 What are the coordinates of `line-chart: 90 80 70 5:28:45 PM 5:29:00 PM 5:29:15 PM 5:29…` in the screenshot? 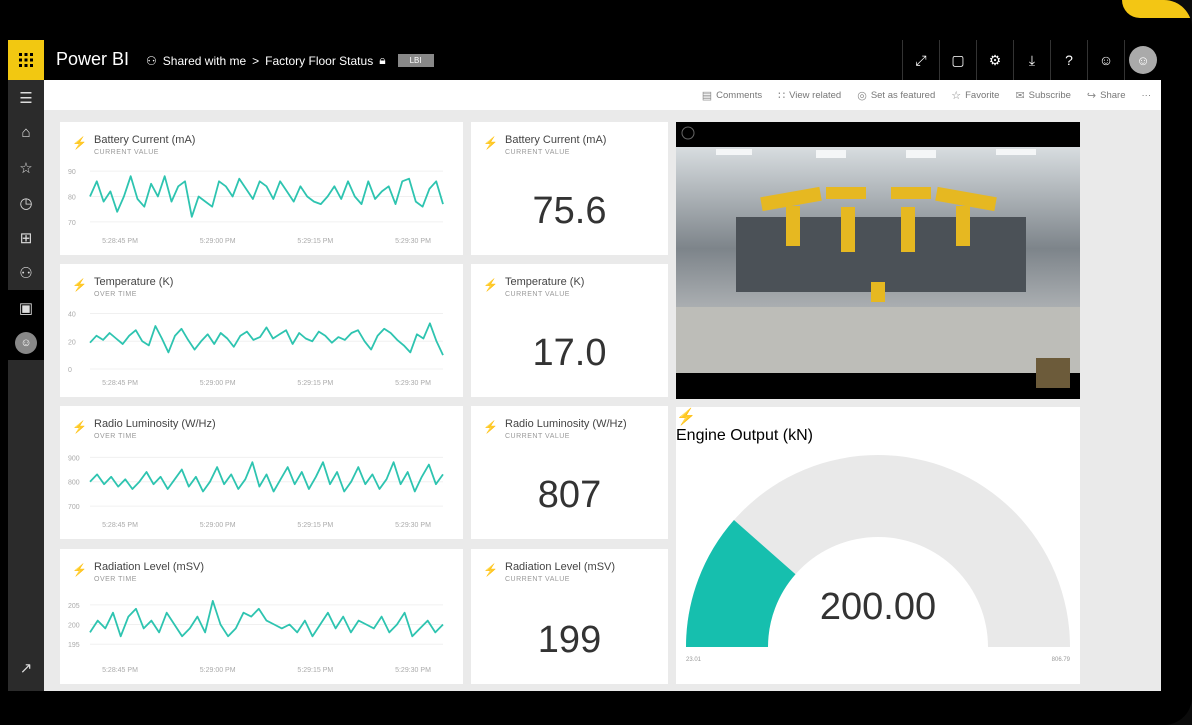 It's located at (256, 207).